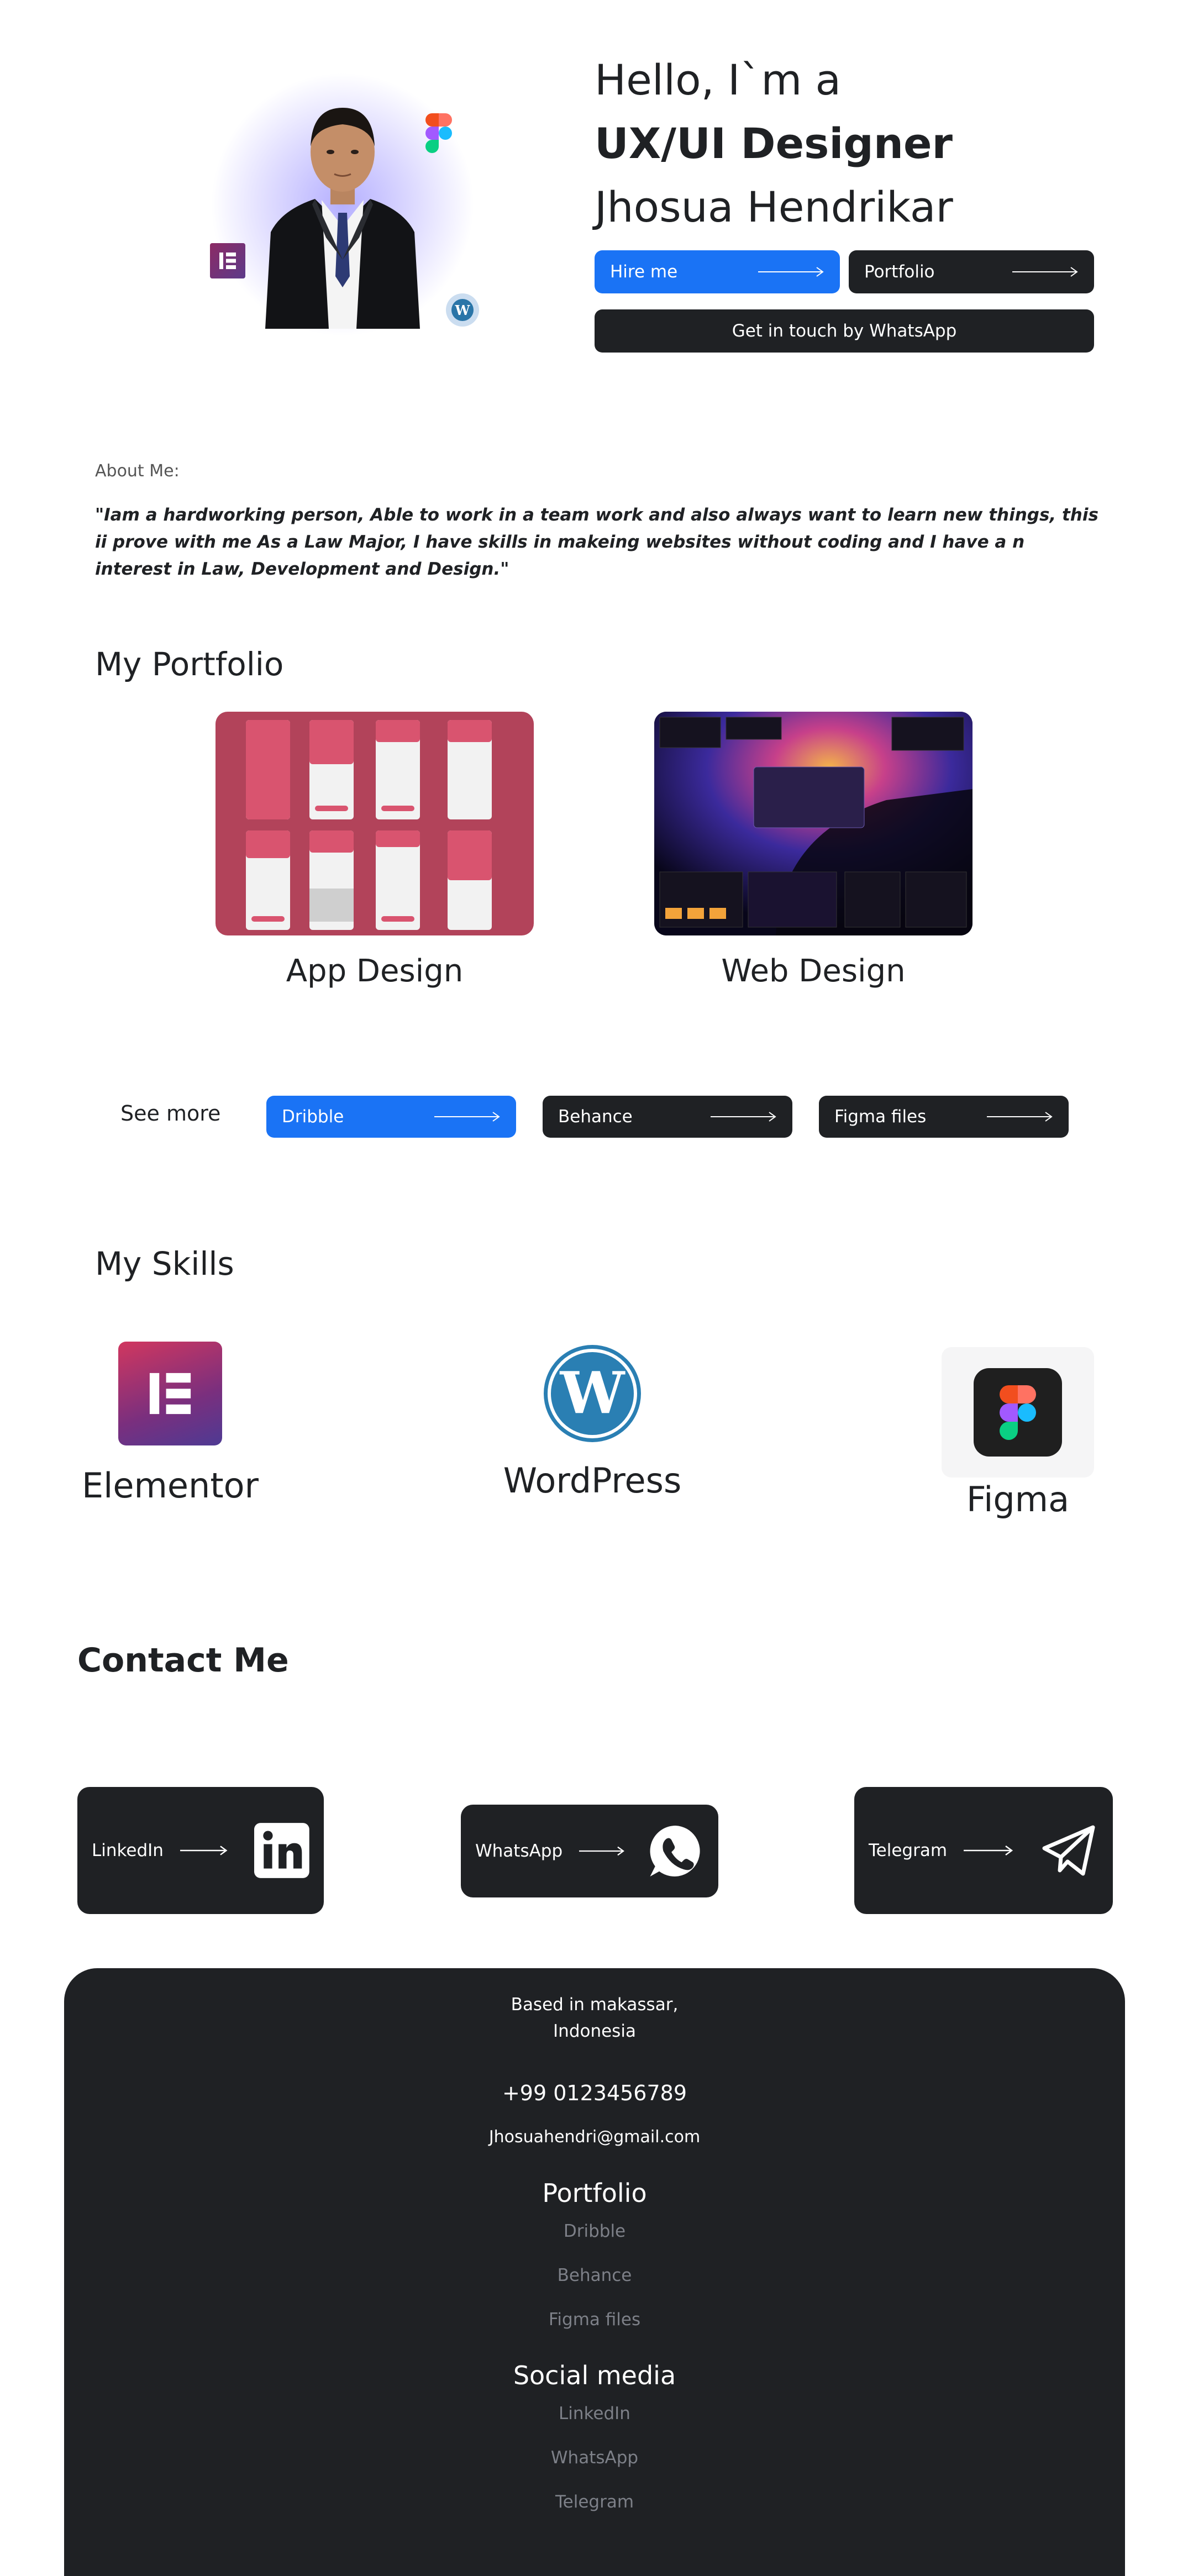 Image resolution: width=1188 pixels, height=2576 pixels. I want to click on figma-icon, so click(1018, 1412).